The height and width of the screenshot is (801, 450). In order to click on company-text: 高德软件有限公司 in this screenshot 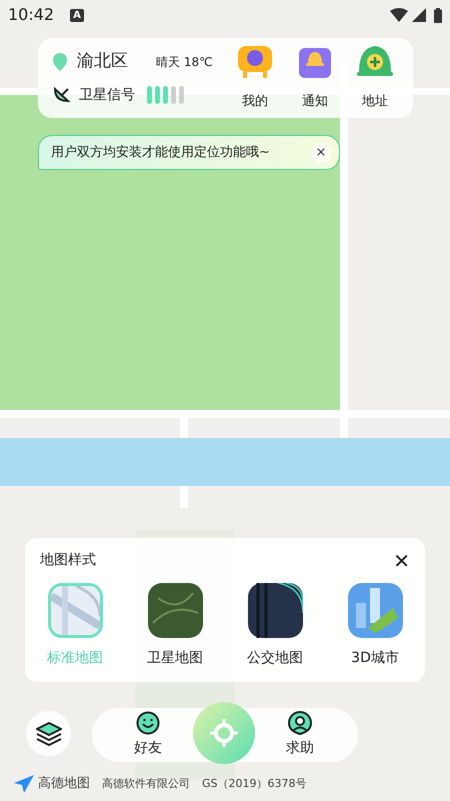, I will do `click(146, 784)`.